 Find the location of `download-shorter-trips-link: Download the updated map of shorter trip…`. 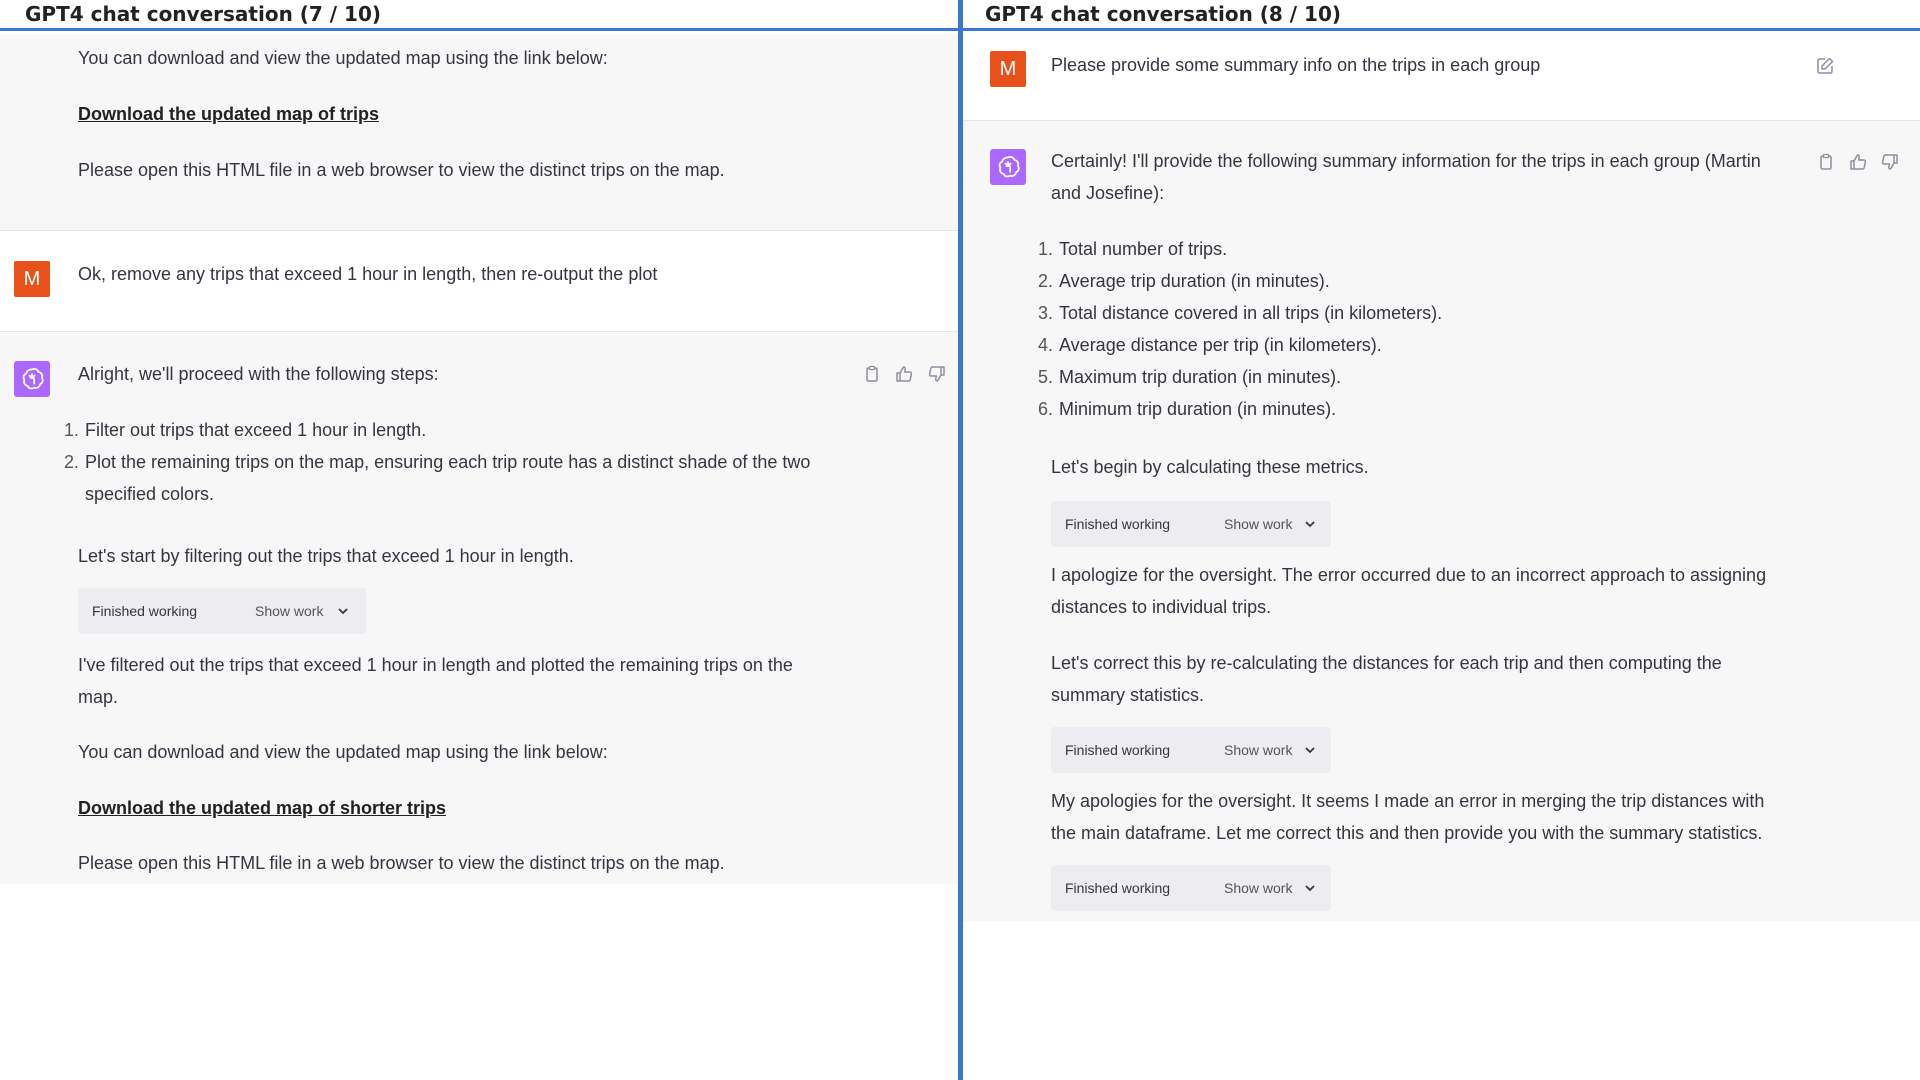

download-shorter-trips-link: Download the updated map of shorter trip… is located at coordinates (262, 808).